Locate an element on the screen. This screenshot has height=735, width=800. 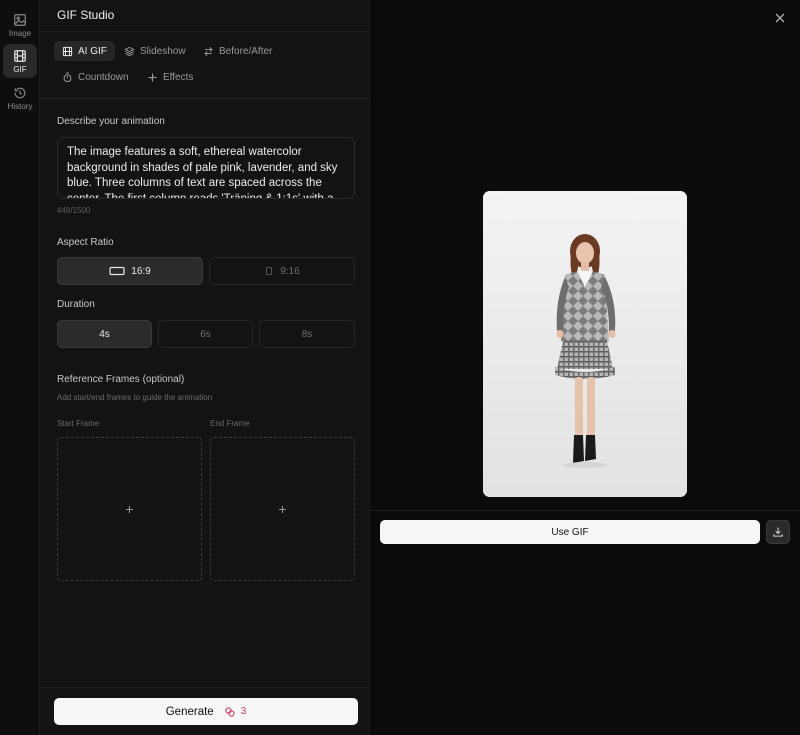
end-frame-label: End Frame is located at coordinates (230, 423).